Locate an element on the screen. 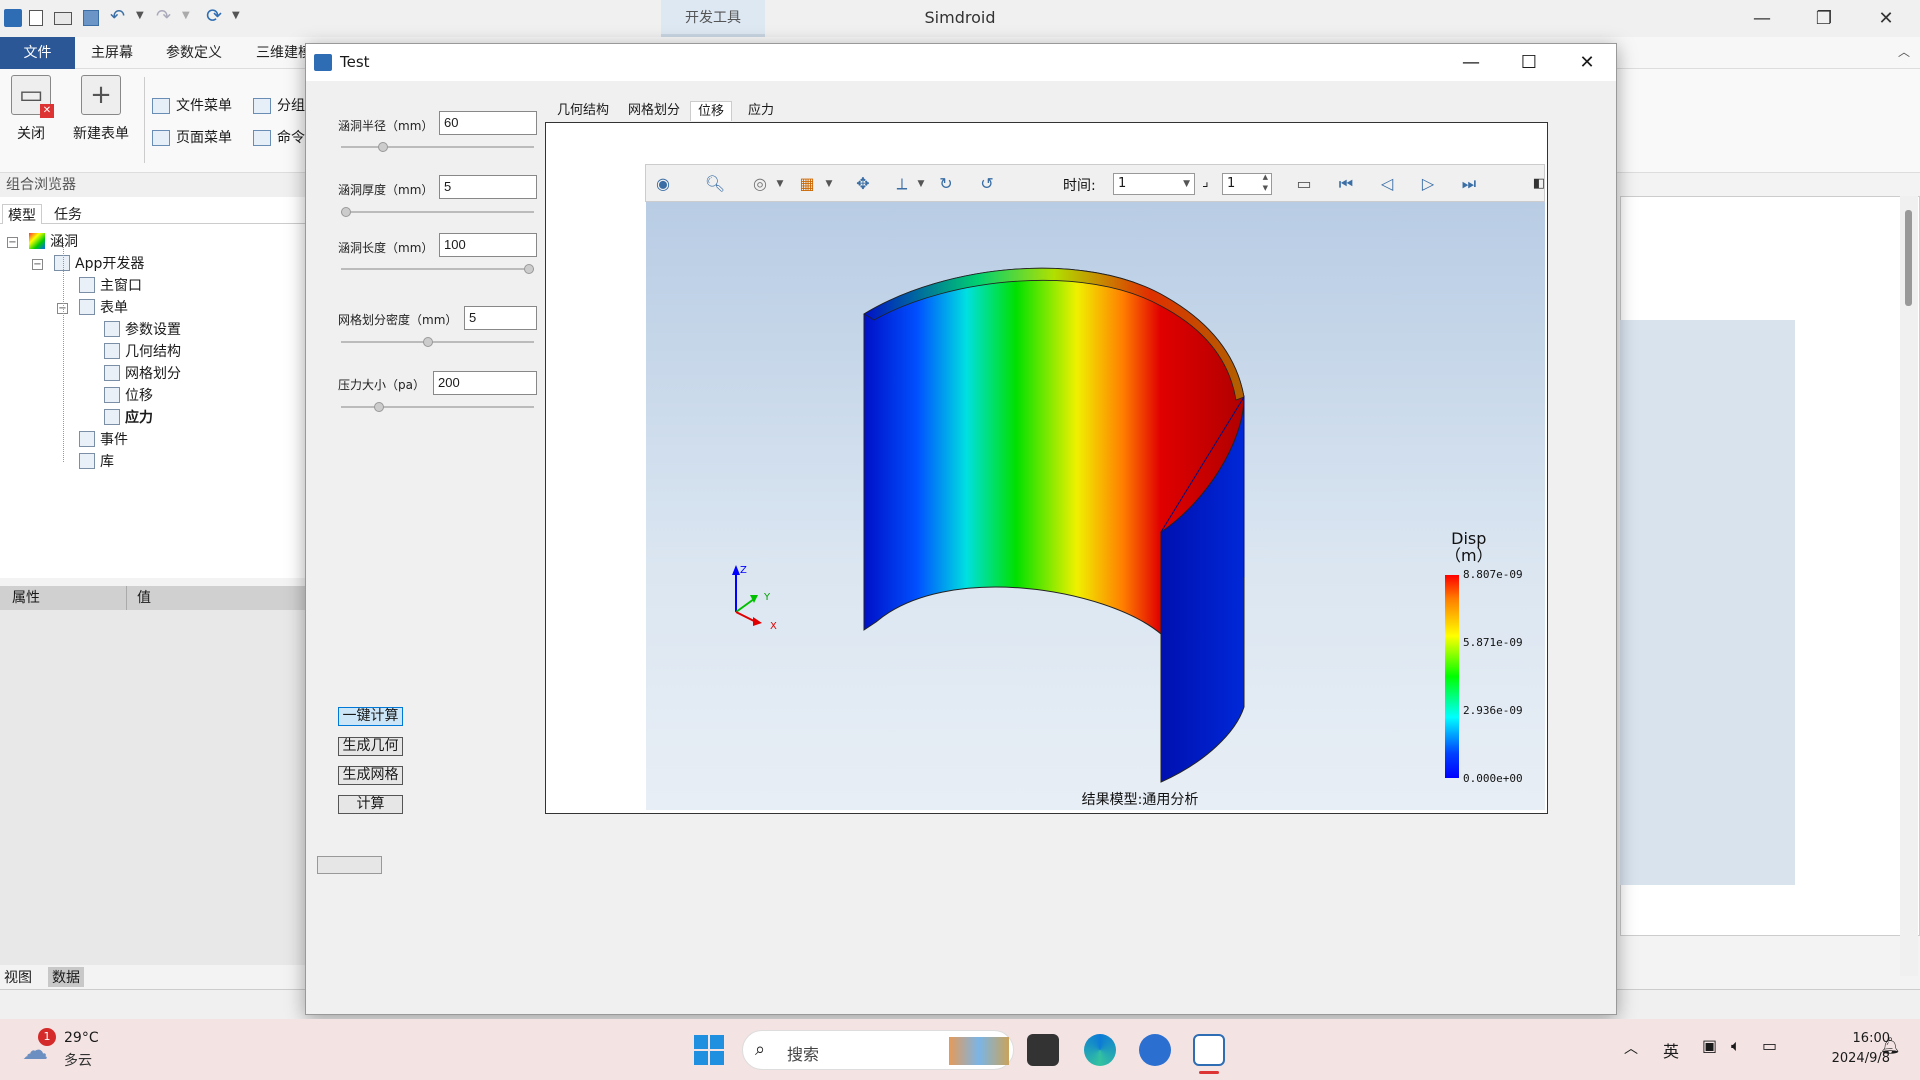  scrollbar-thumb is located at coordinates (1908, 258).